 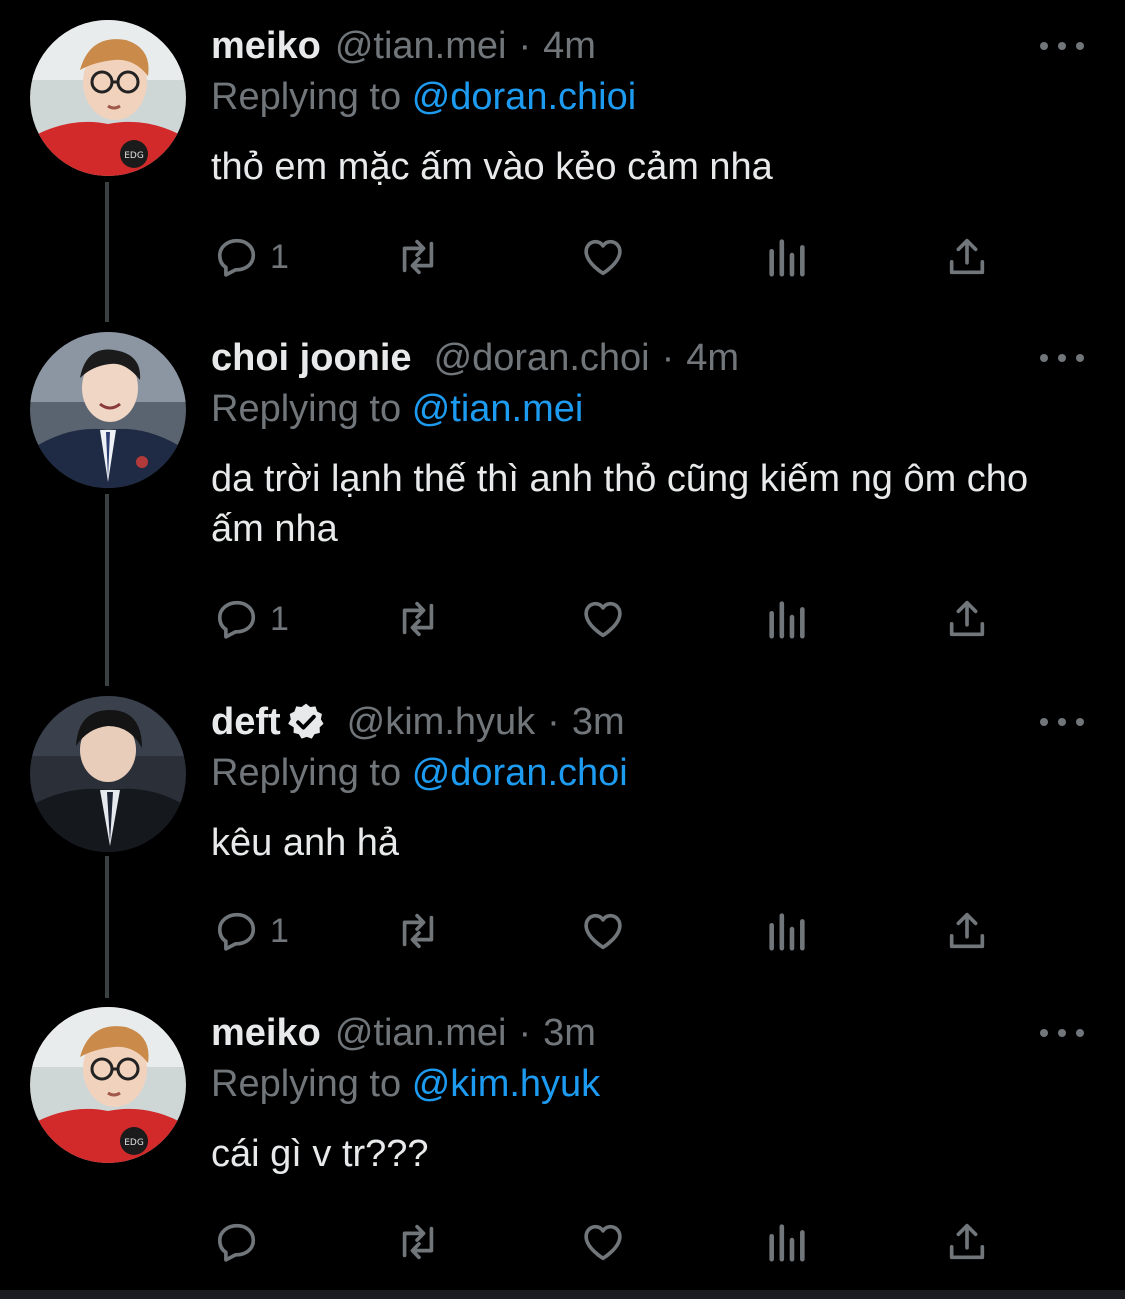 I want to click on replying-to: Replying to @tian.mei, so click(x=397, y=409).